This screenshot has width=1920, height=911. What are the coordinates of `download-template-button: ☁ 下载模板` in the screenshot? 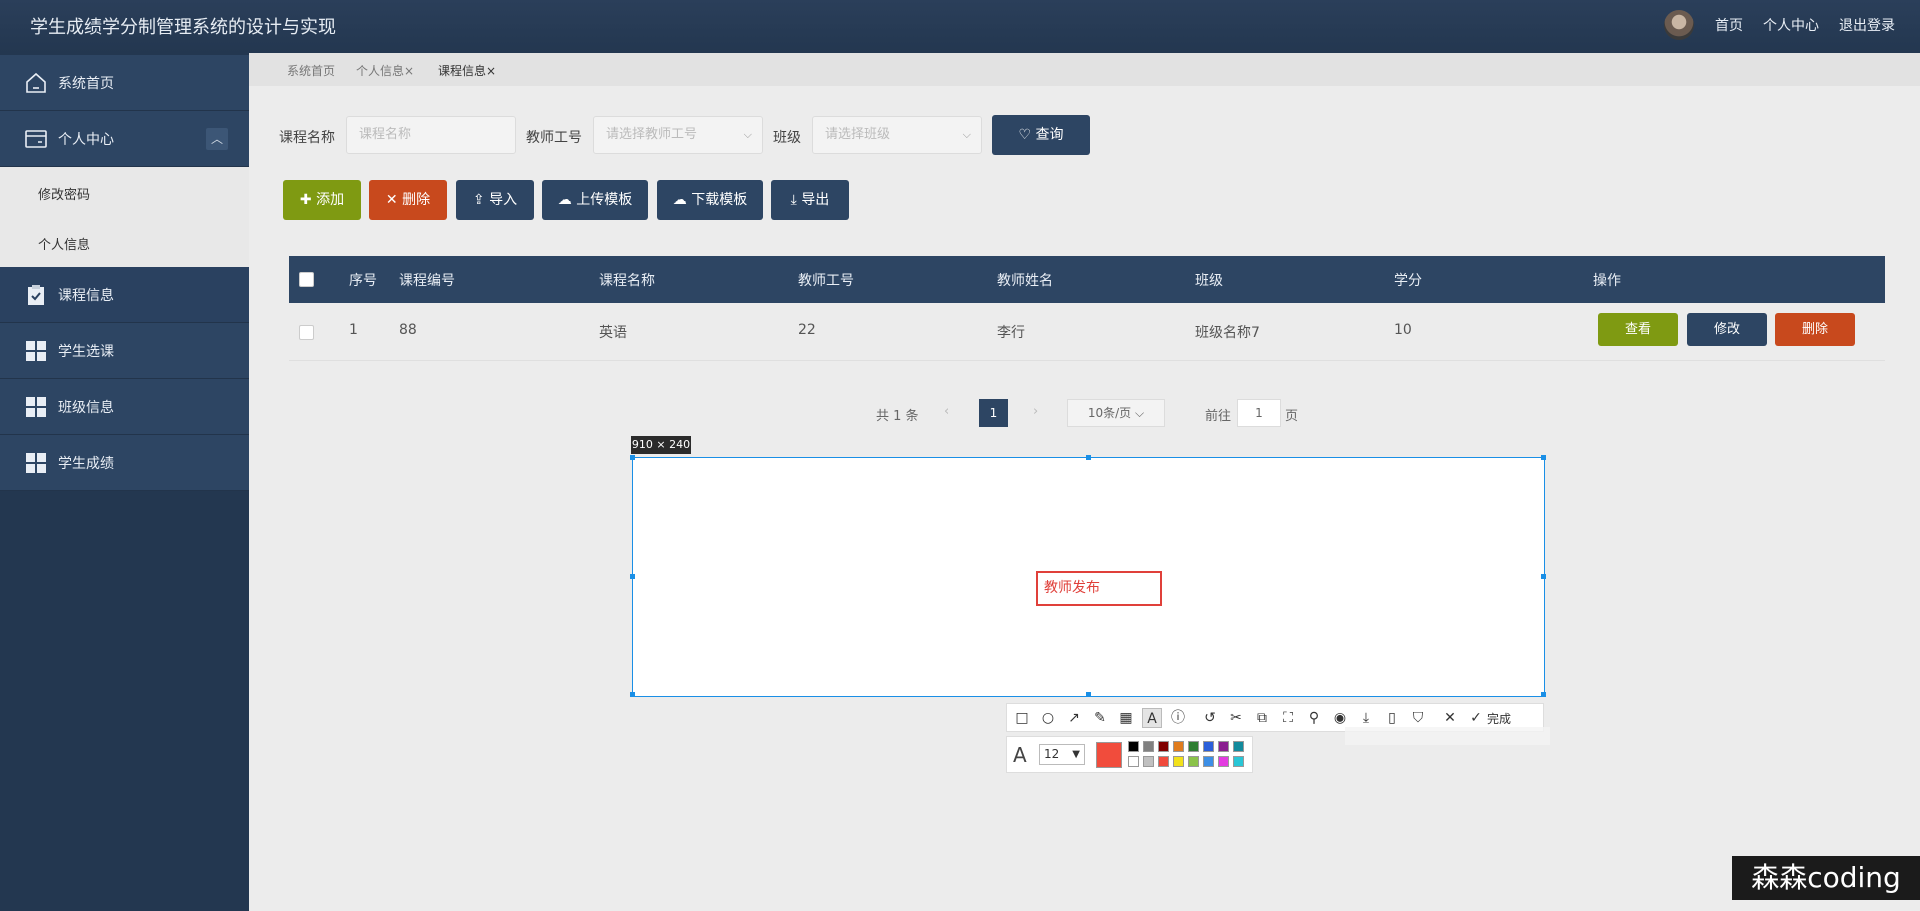 It's located at (710, 200).